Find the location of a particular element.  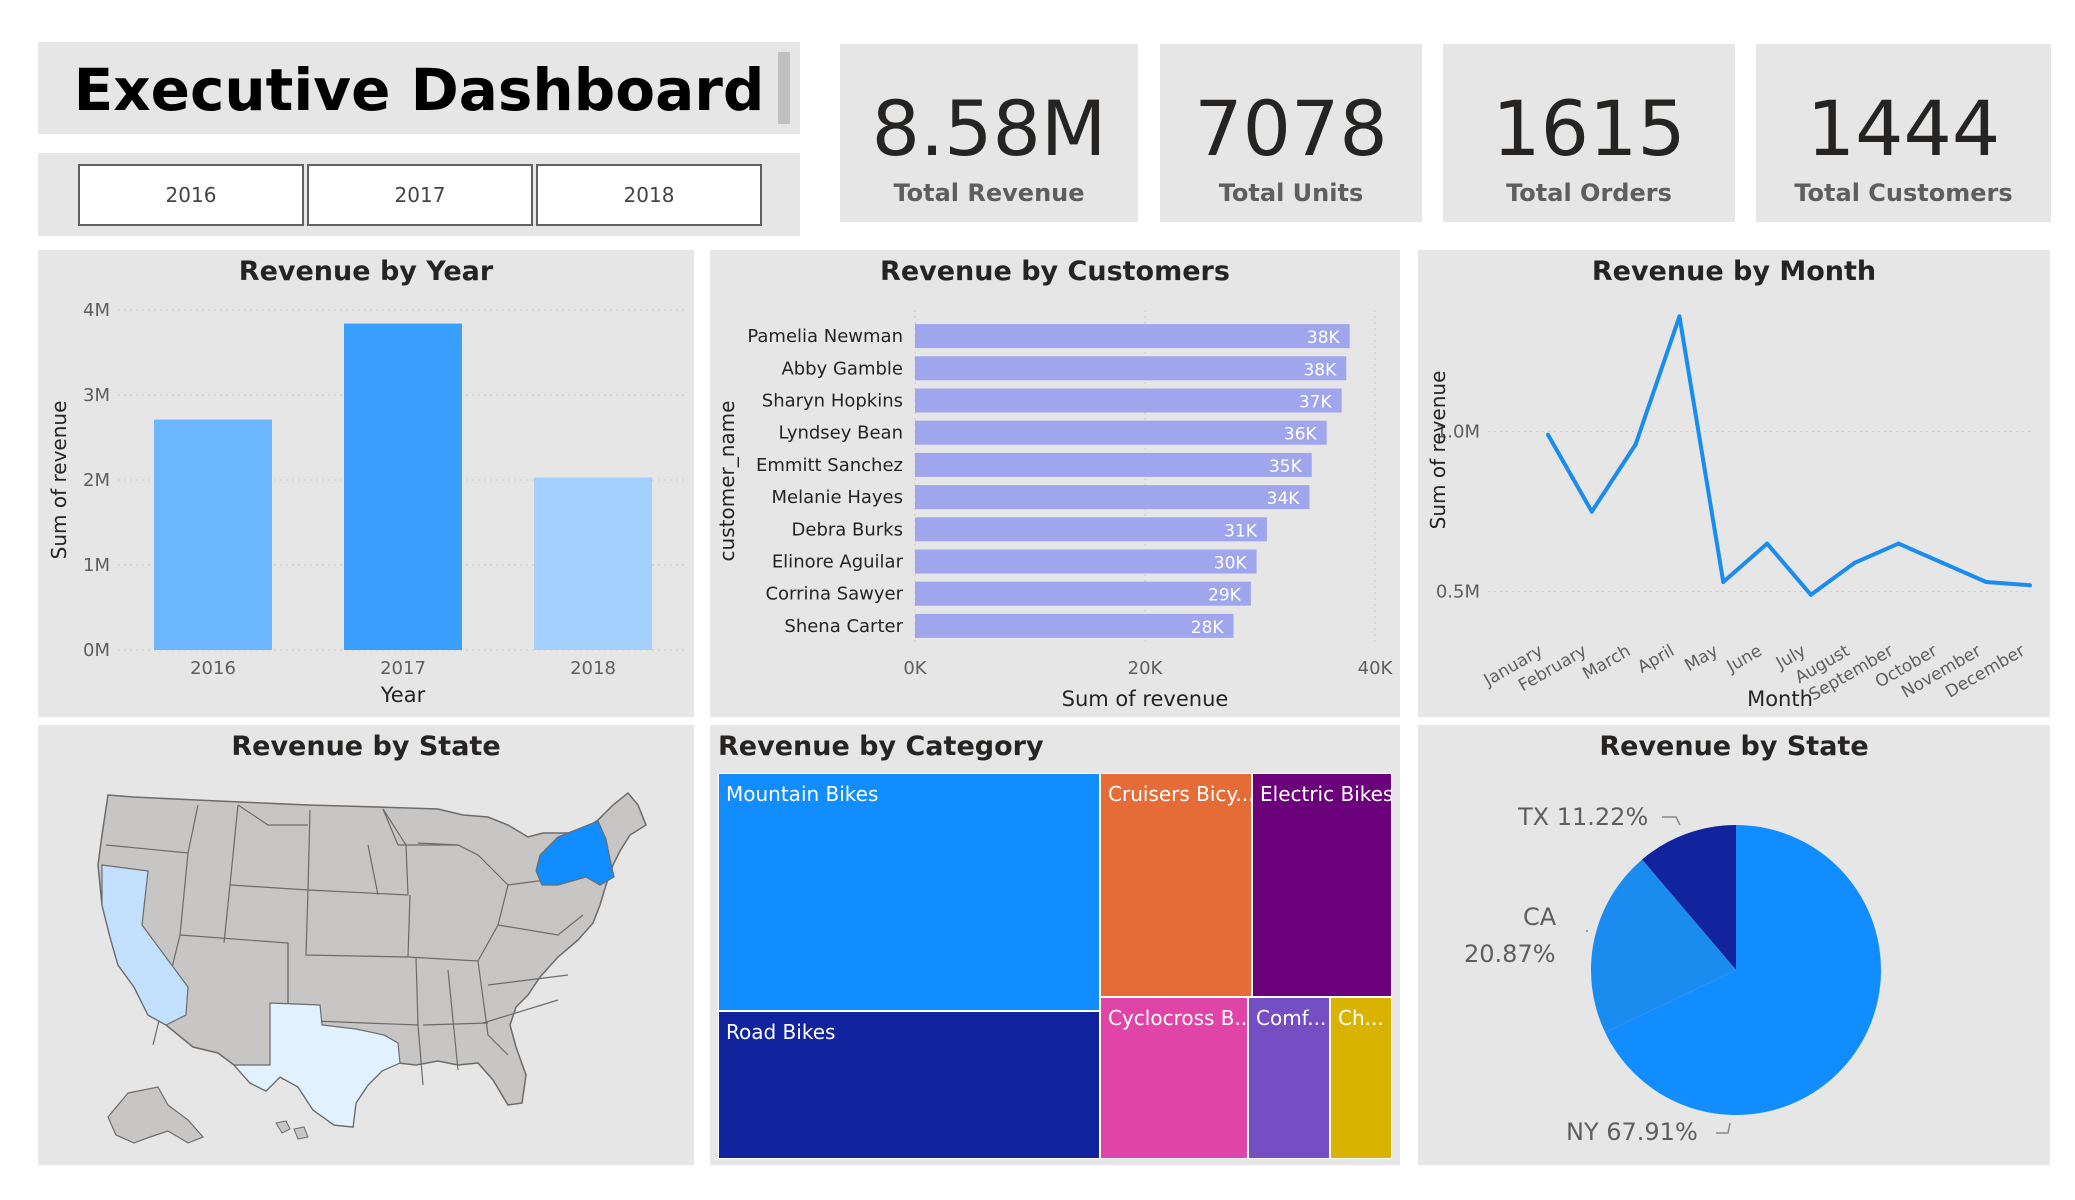

state-ny is located at coordinates (575, 853).